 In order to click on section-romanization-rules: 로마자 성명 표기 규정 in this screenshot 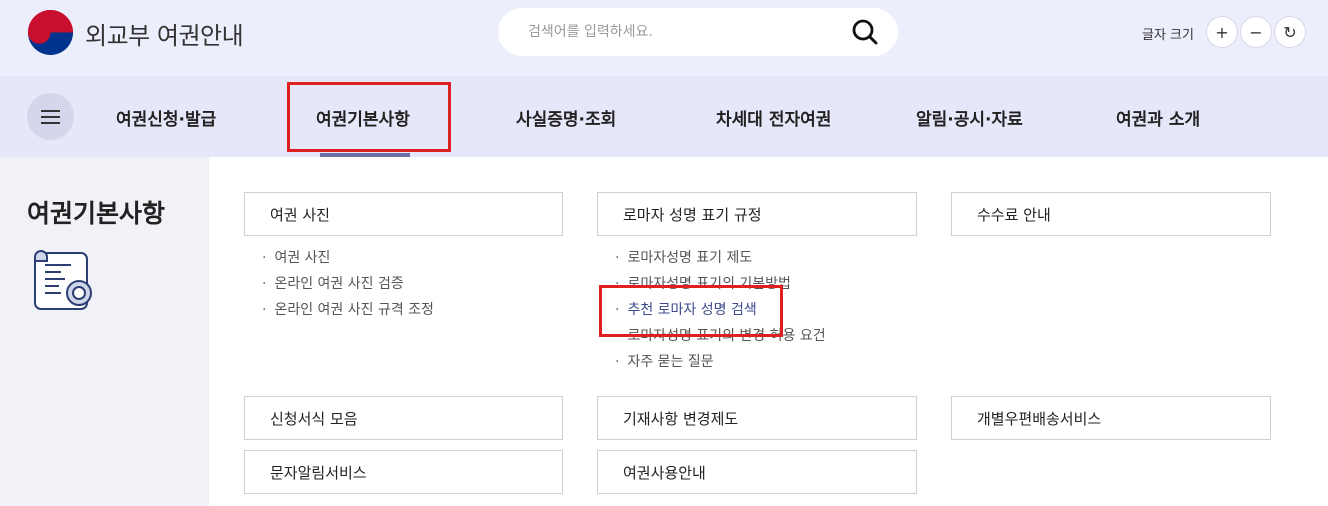, I will do `click(757, 214)`.